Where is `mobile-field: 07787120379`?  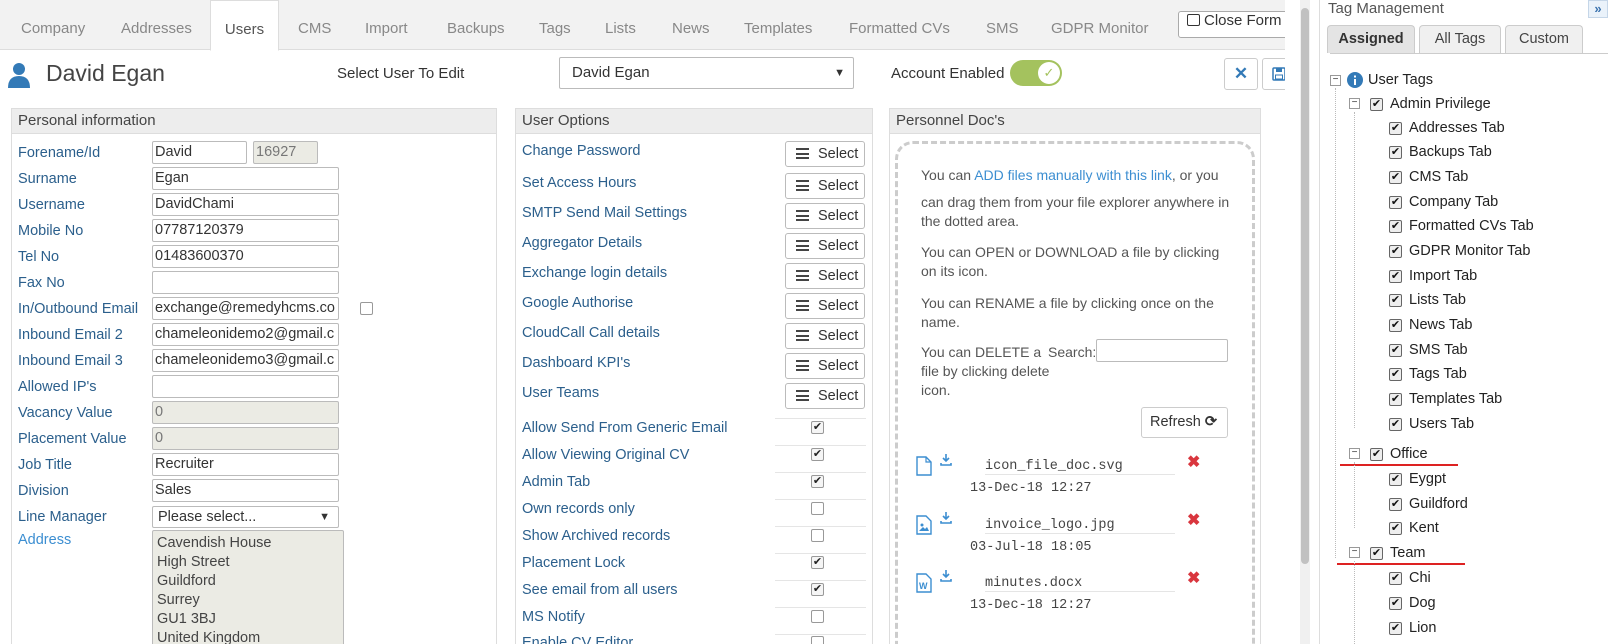 mobile-field: 07787120379 is located at coordinates (245, 230).